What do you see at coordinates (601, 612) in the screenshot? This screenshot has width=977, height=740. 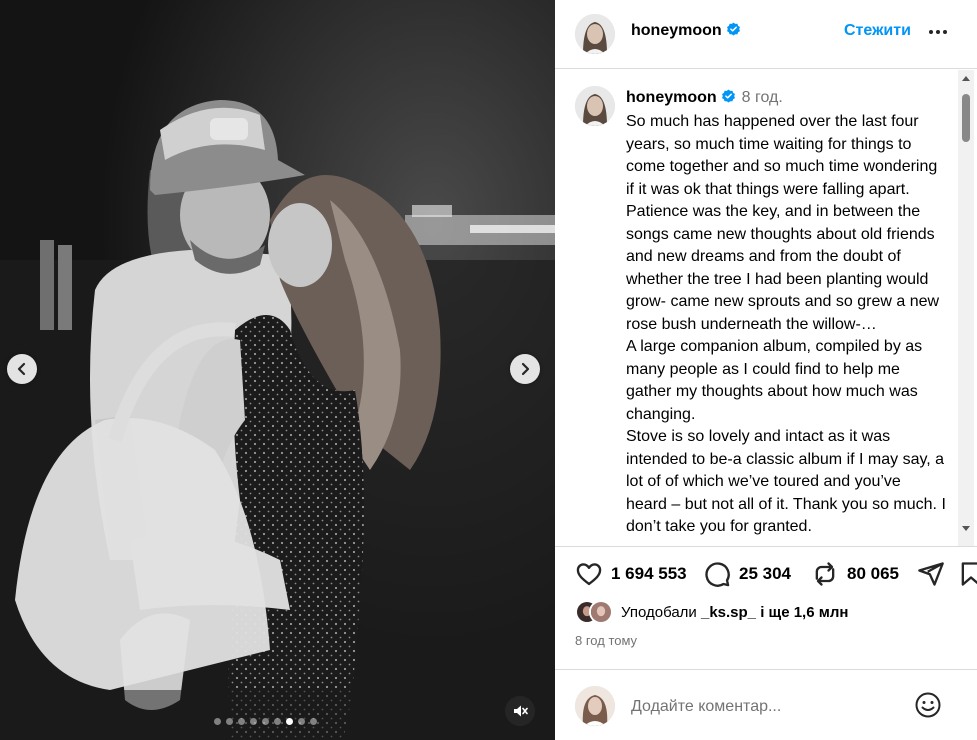 I see `avatar` at bounding box center [601, 612].